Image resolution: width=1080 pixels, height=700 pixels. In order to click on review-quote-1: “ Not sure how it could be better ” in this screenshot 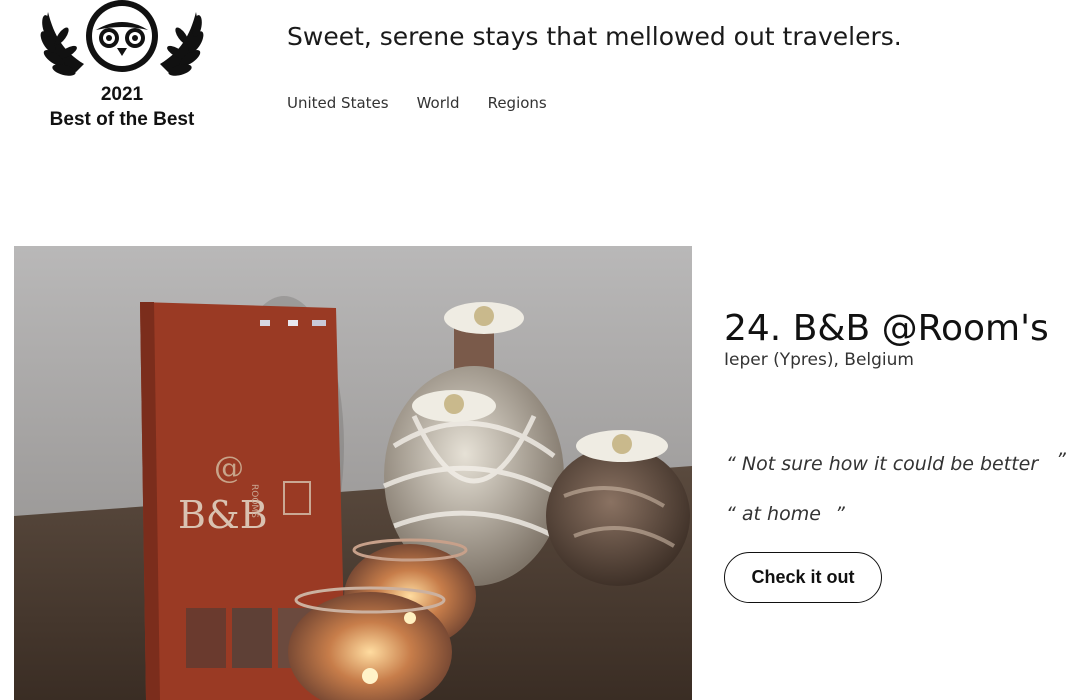, I will do `click(896, 462)`.